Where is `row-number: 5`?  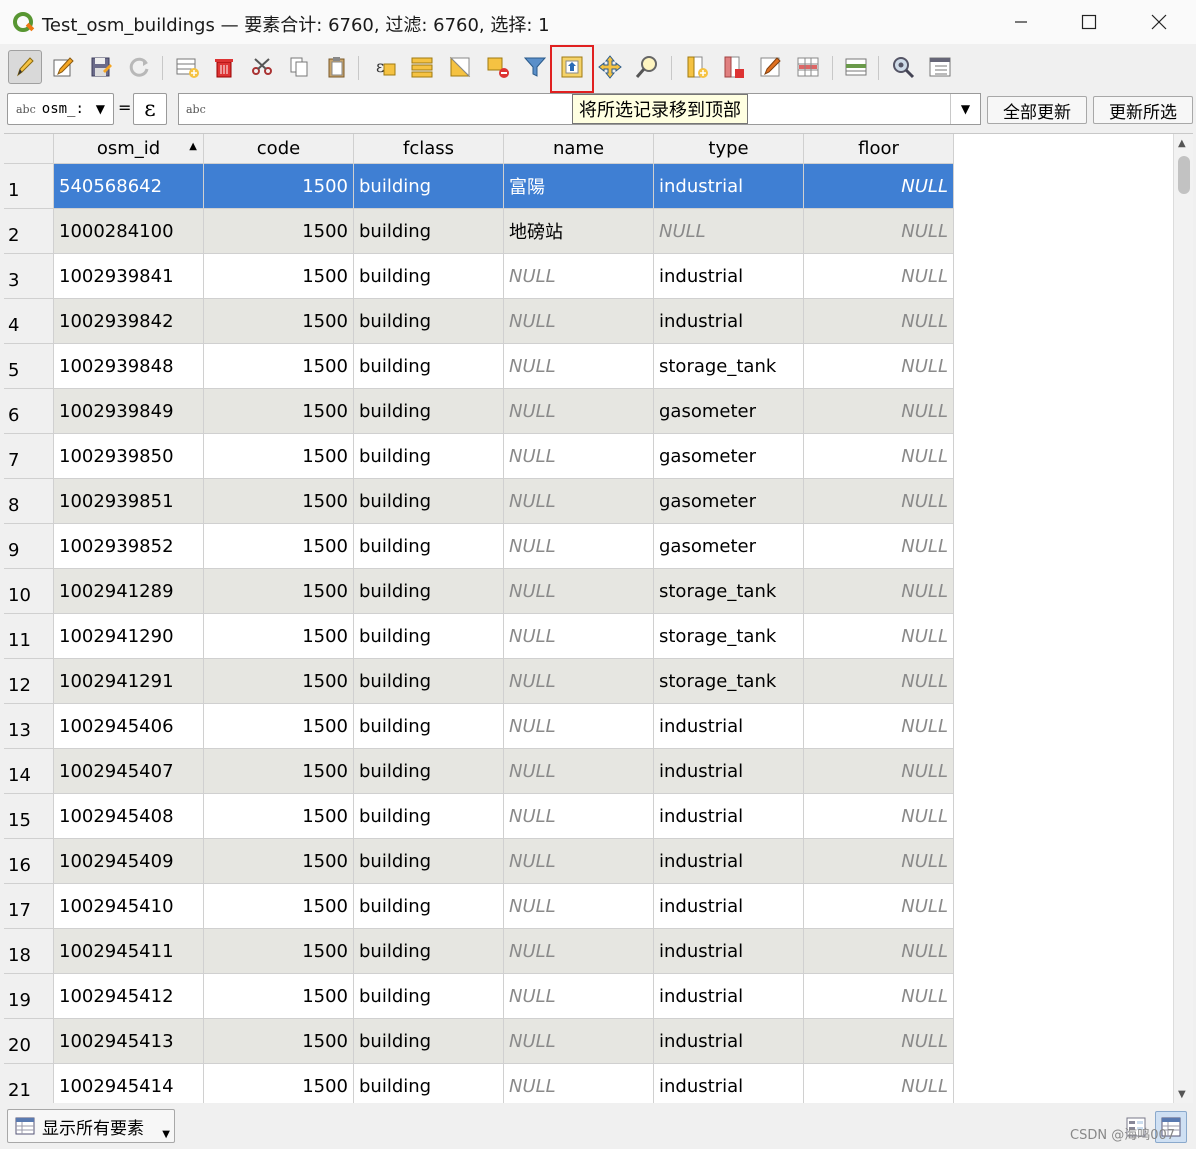 row-number: 5 is located at coordinates (29, 366).